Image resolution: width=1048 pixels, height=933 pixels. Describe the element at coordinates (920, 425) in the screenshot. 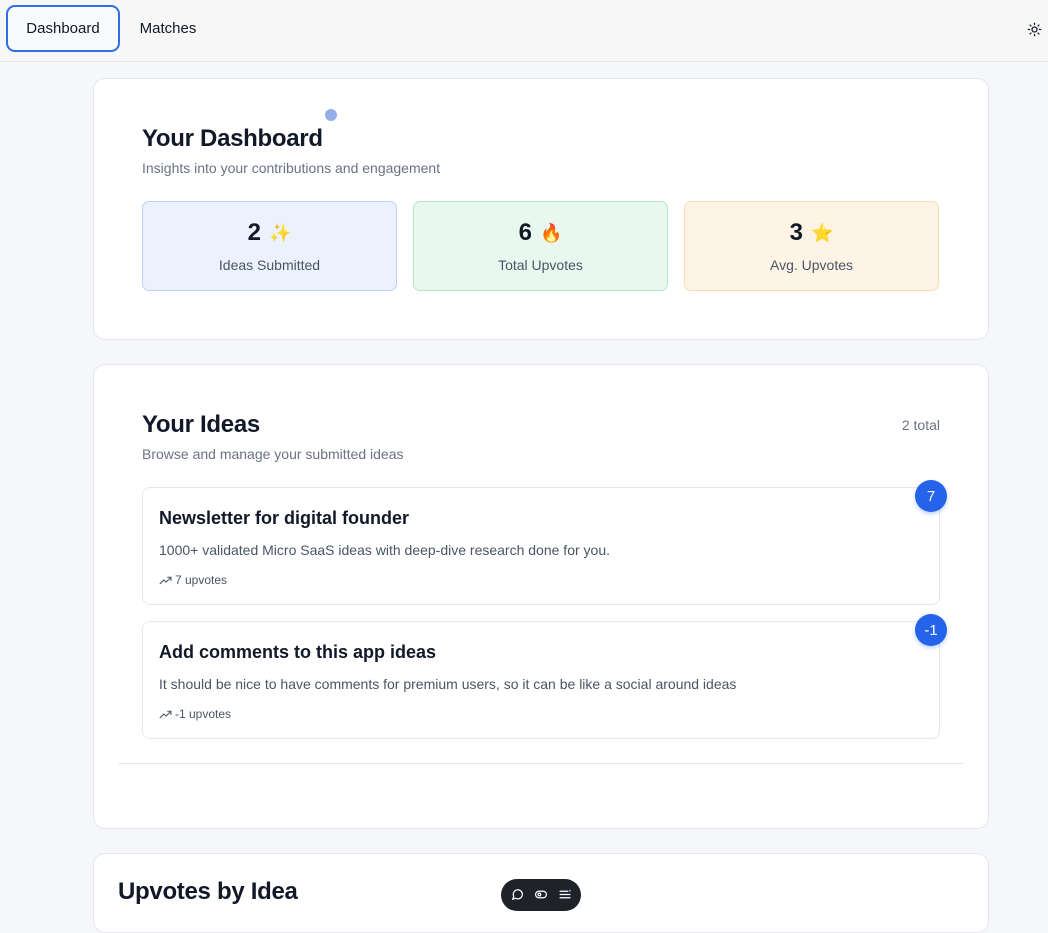

I see `ideas-total-count: 2 total` at that location.